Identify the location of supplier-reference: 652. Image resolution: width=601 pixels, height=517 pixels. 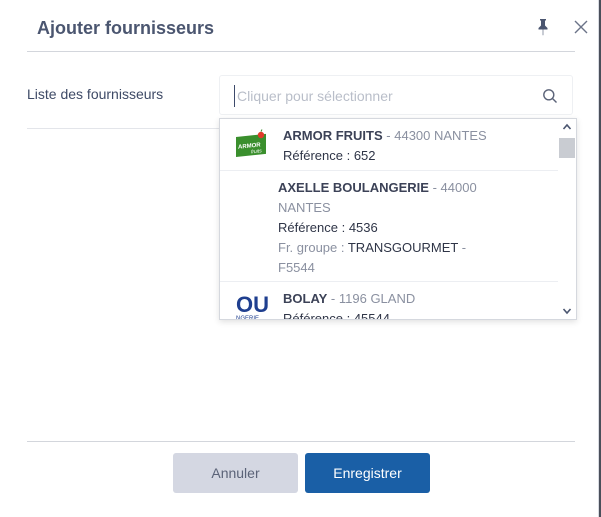
(364, 155).